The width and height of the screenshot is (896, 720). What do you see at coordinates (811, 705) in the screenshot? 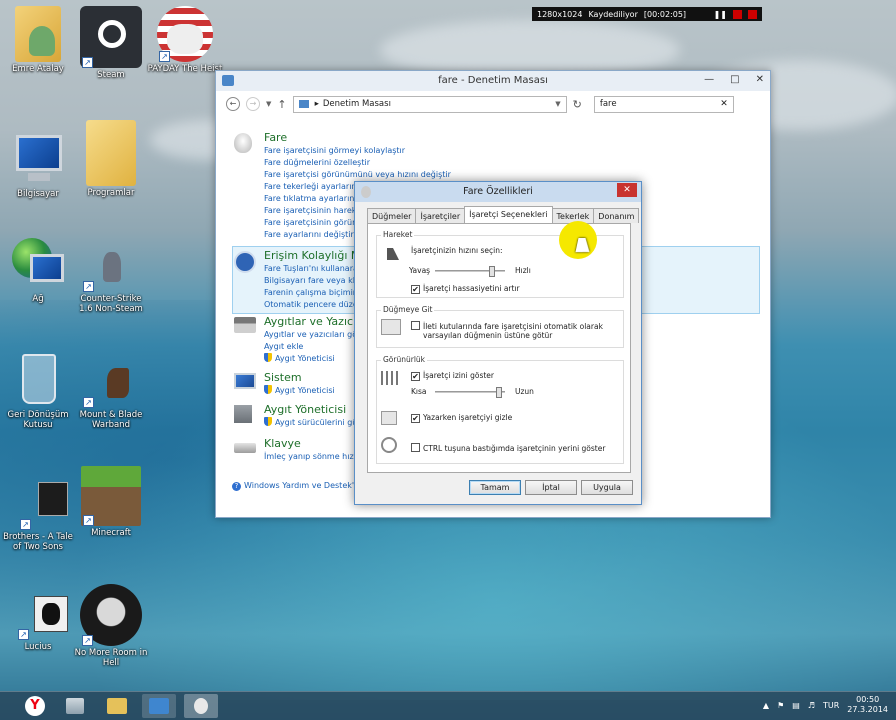
I see `volume-icon: ♬` at bounding box center [811, 705].